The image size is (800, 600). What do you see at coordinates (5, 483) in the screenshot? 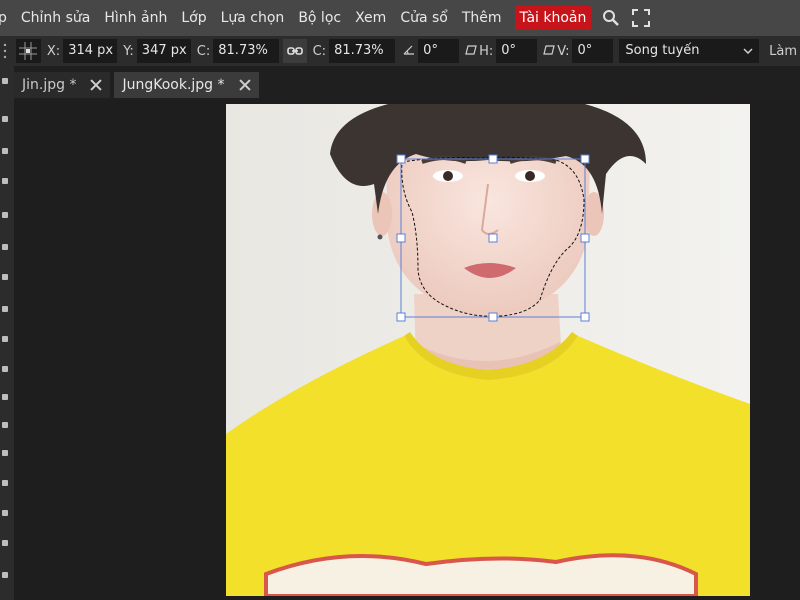
I see `tool-pen-icon` at bounding box center [5, 483].